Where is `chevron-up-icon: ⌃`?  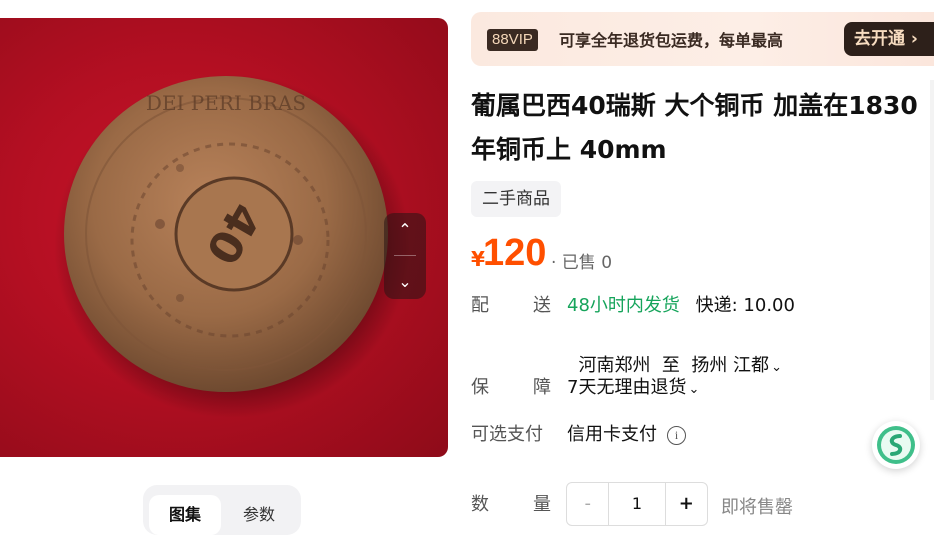
chevron-up-icon: ⌃ is located at coordinates (404, 229).